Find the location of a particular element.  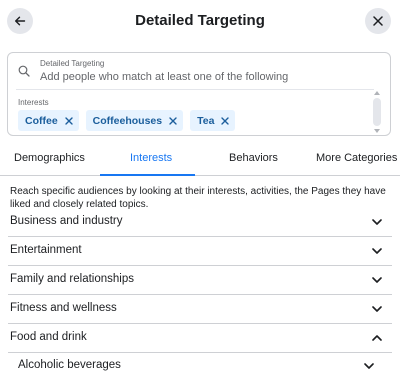

interests-scrollbar is located at coordinates (378, 112).